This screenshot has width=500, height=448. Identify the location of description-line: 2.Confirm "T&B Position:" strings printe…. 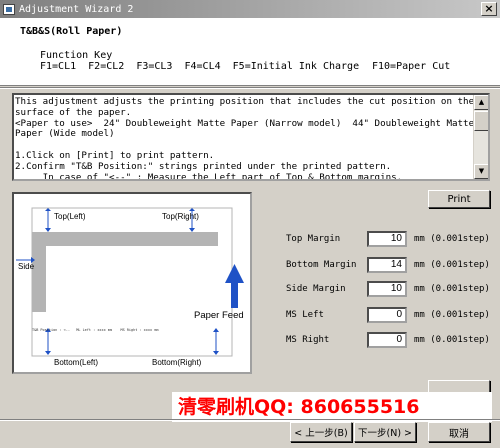
(203, 166).